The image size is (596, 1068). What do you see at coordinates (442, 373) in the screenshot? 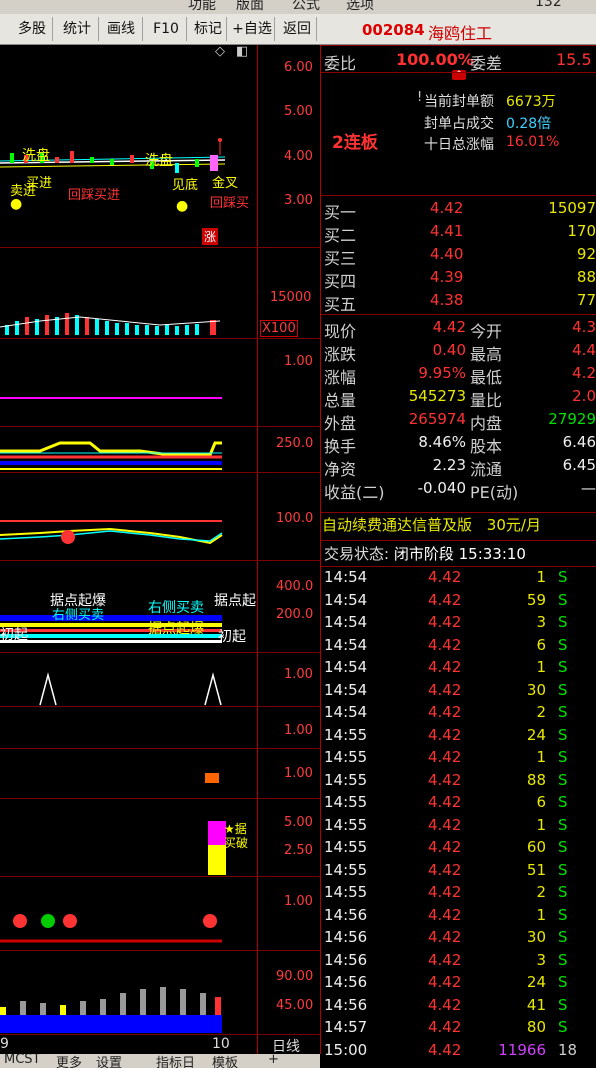
I see `quote-value: 9.95%` at bounding box center [442, 373].